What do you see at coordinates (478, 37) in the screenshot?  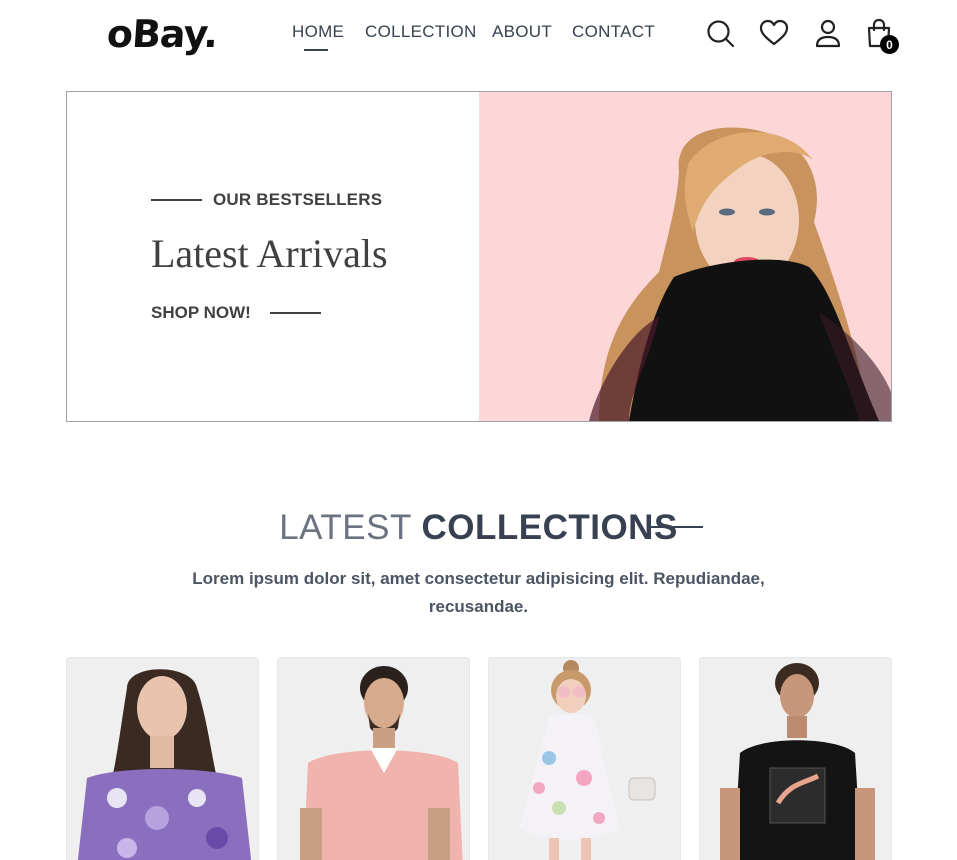 I see `site-header: oBay. HOME COLLECTION ABOUT CONTACT 0` at bounding box center [478, 37].